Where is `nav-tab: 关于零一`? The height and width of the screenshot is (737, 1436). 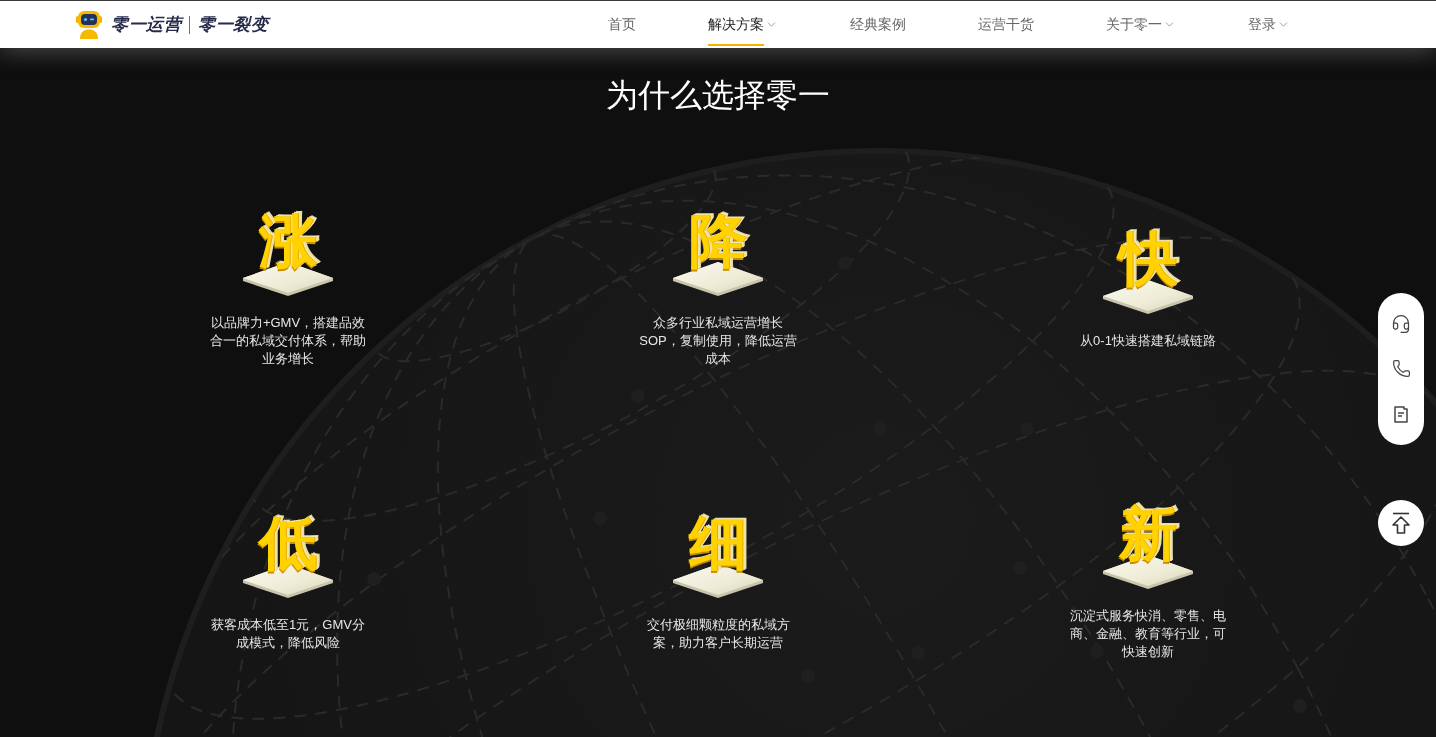
nav-tab: 关于零一 is located at coordinates (1141, 24).